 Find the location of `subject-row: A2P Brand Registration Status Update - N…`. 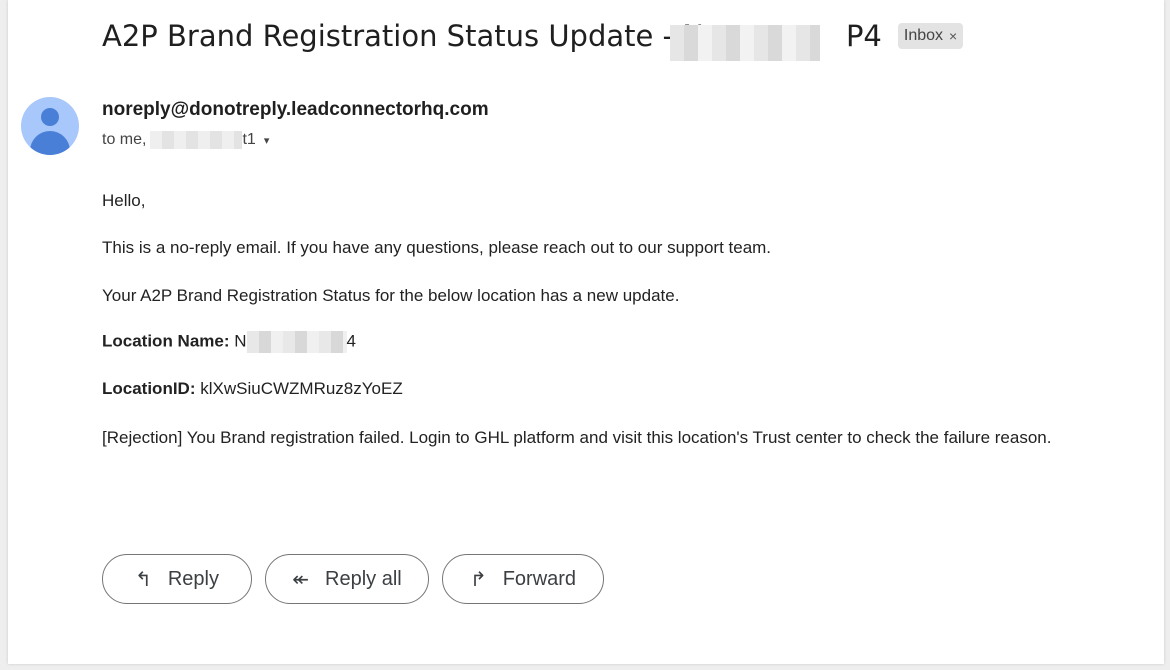

subject-row: A2P Brand Registration Status Update - N… is located at coordinates (533, 37).